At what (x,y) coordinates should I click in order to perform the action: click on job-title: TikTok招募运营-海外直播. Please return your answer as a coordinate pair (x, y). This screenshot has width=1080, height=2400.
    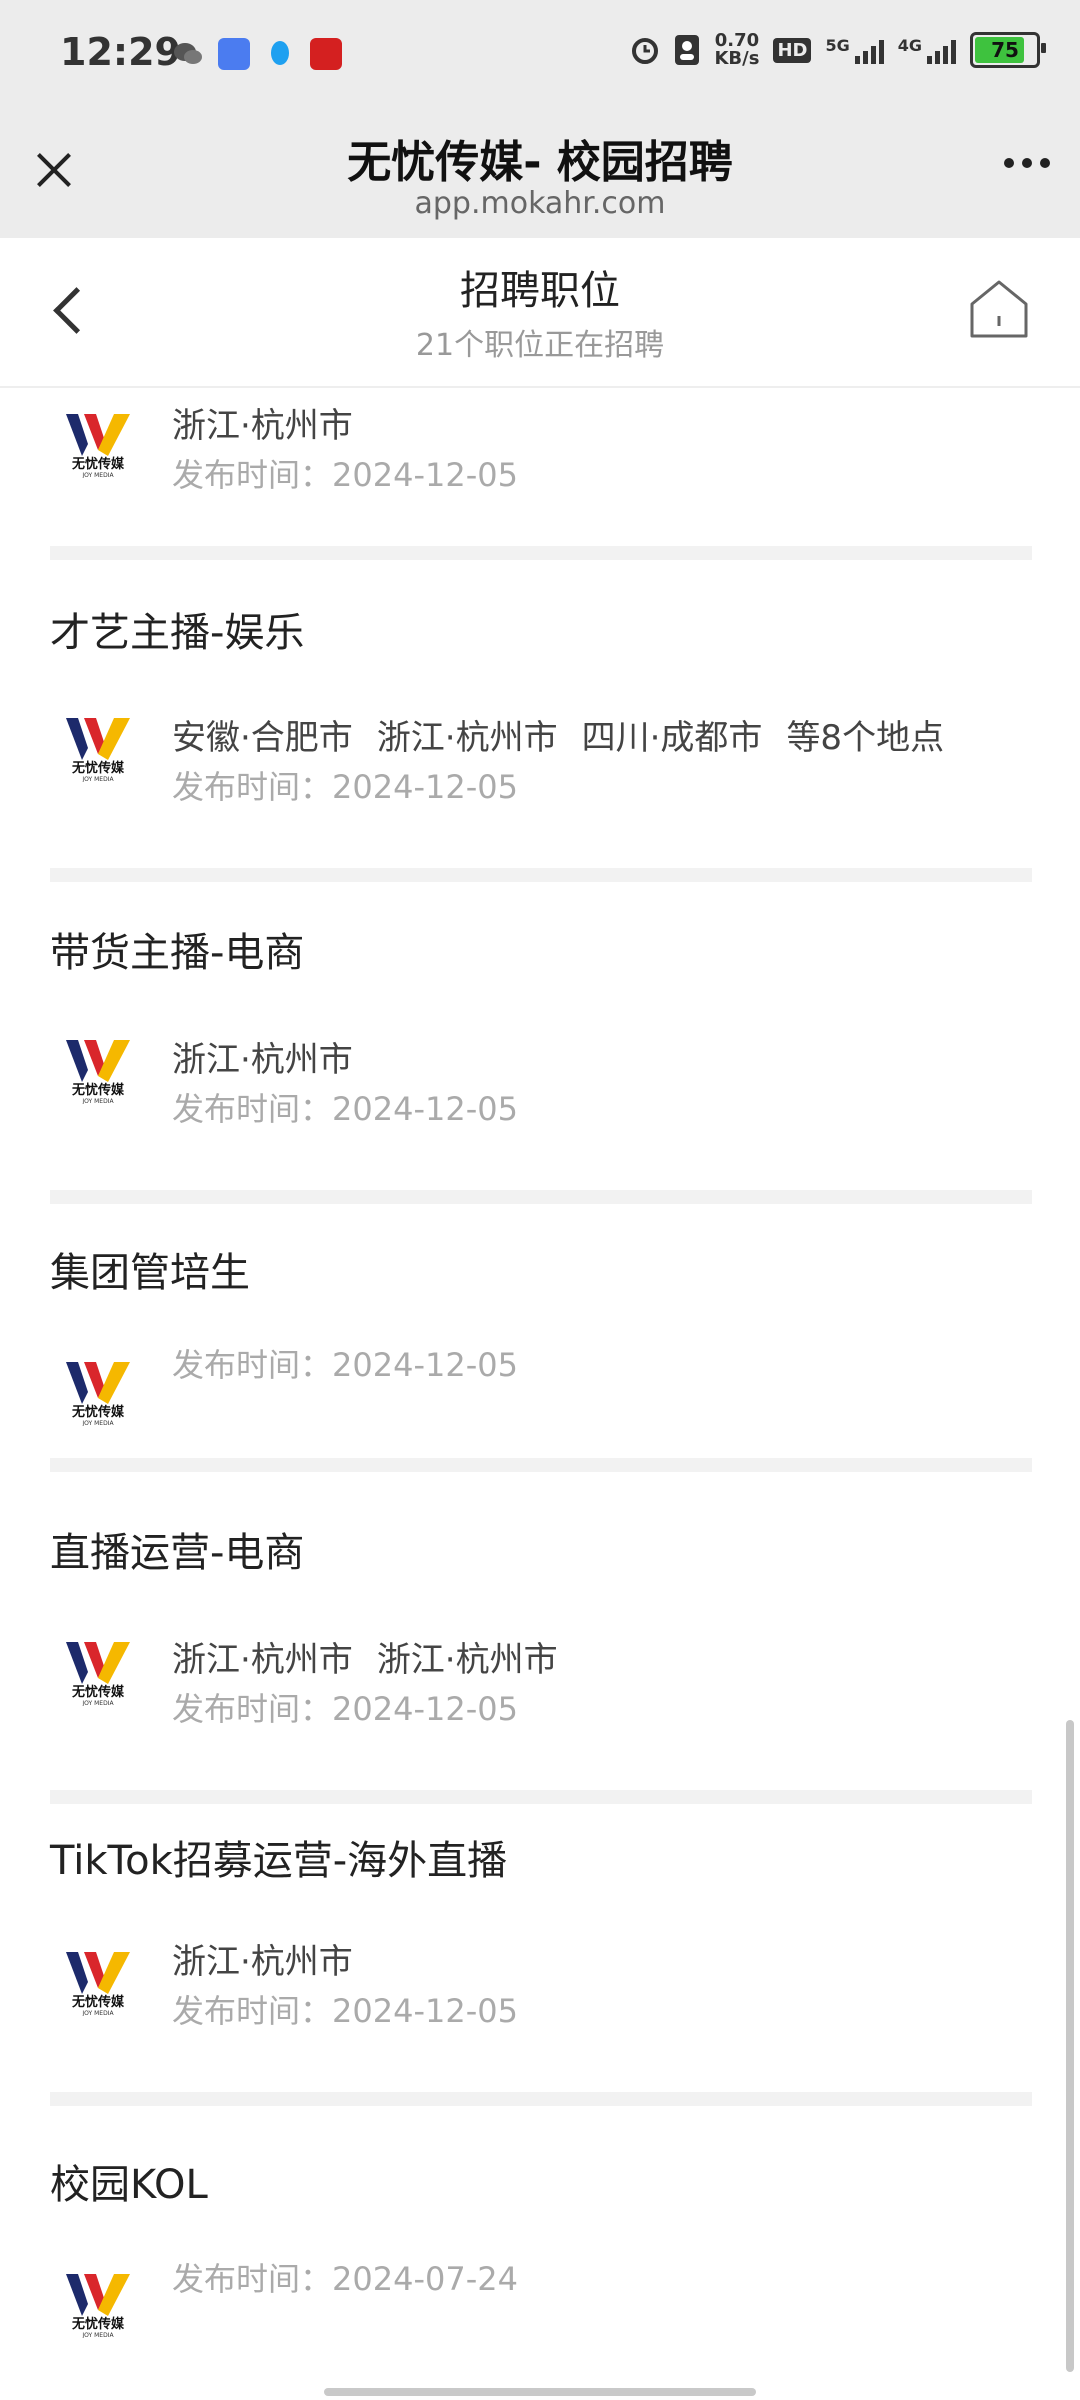
    Looking at the image, I should click on (278, 1857).